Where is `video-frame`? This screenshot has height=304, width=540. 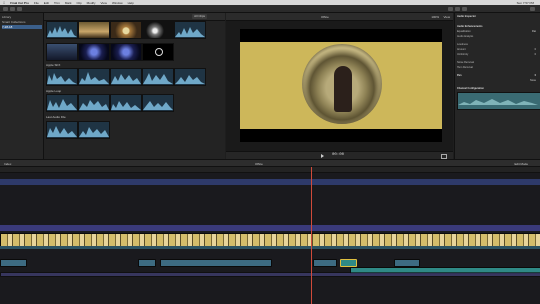
video-frame is located at coordinates (341, 85).